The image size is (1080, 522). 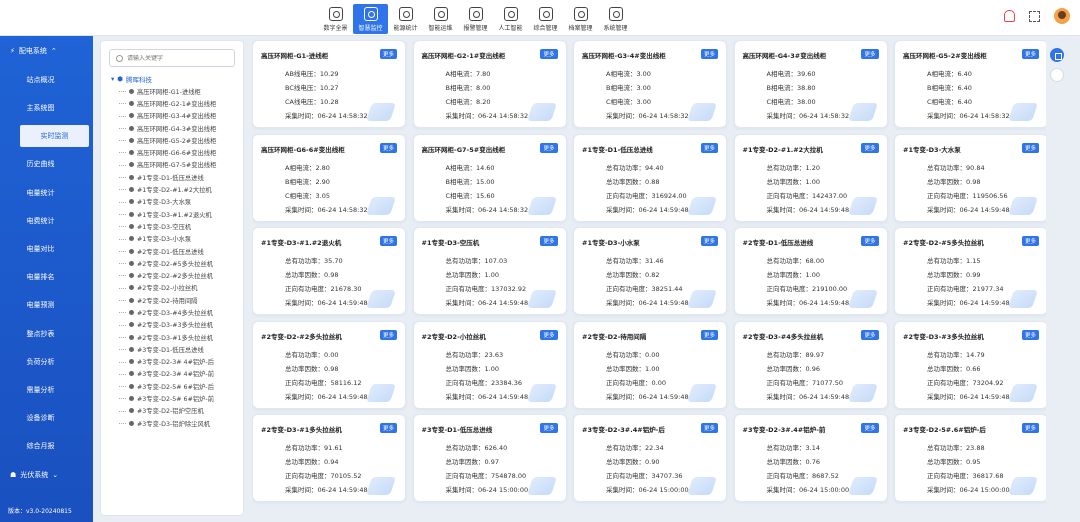 What do you see at coordinates (172, 312) in the screenshot?
I see `tree-node: #2专变-D3-#4多头拉丝机` at bounding box center [172, 312].